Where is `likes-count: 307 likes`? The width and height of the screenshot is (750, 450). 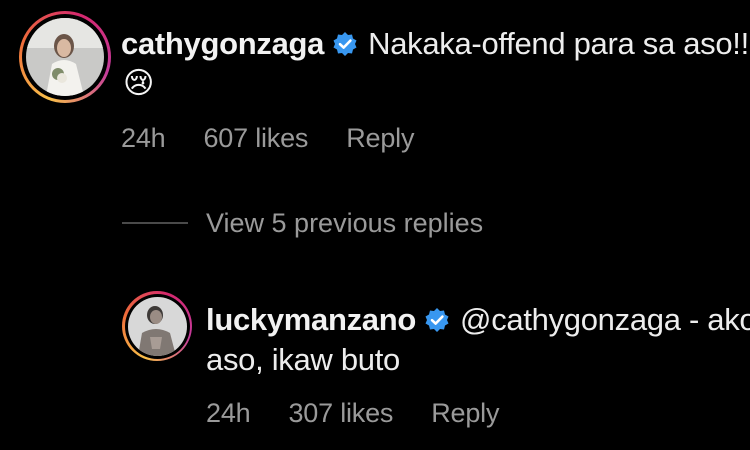
likes-count: 307 likes is located at coordinates (340, 413).